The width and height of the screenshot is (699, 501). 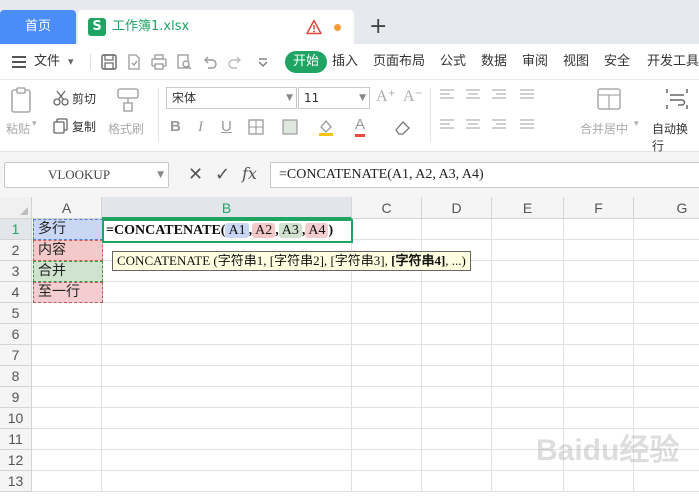 I want to click on select-all-button, so click(x=16, y=208).